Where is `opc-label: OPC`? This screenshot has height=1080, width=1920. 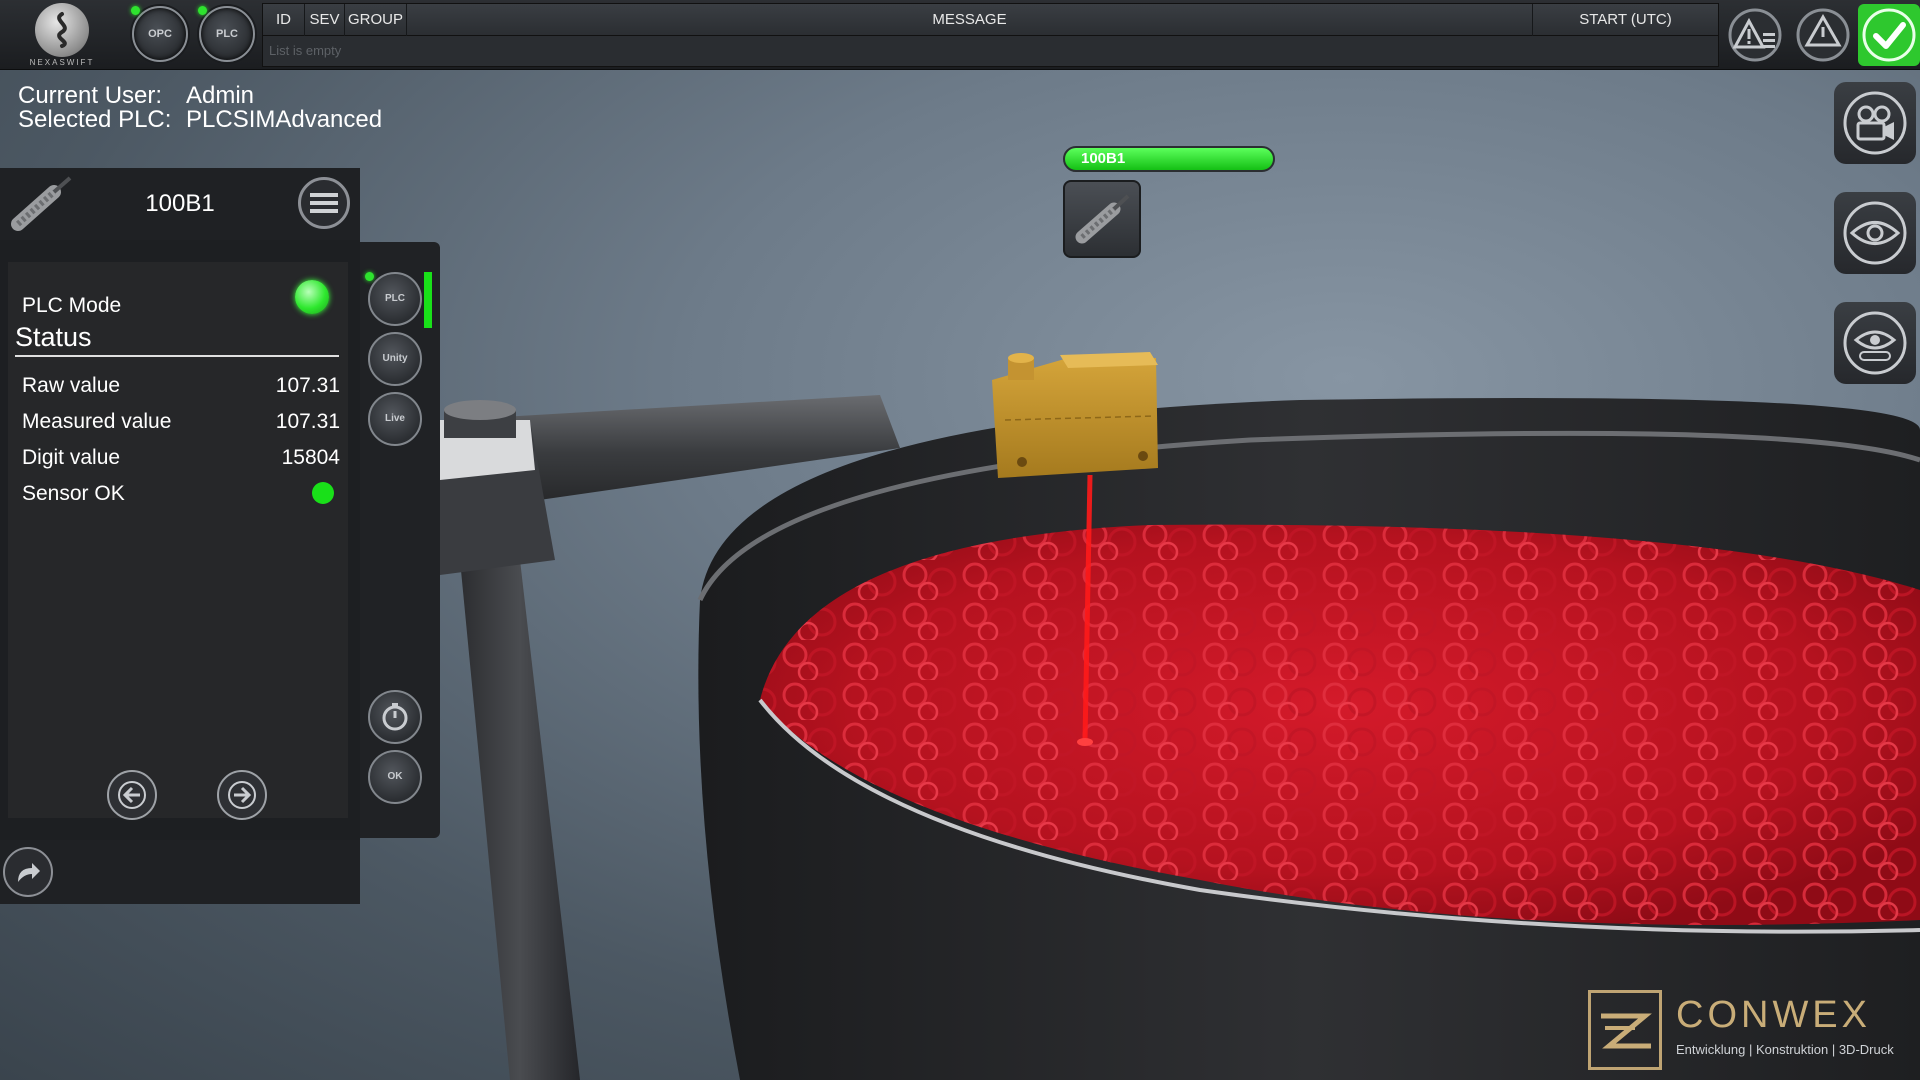
opc-label: OPC is located at coordinates (160, 34).